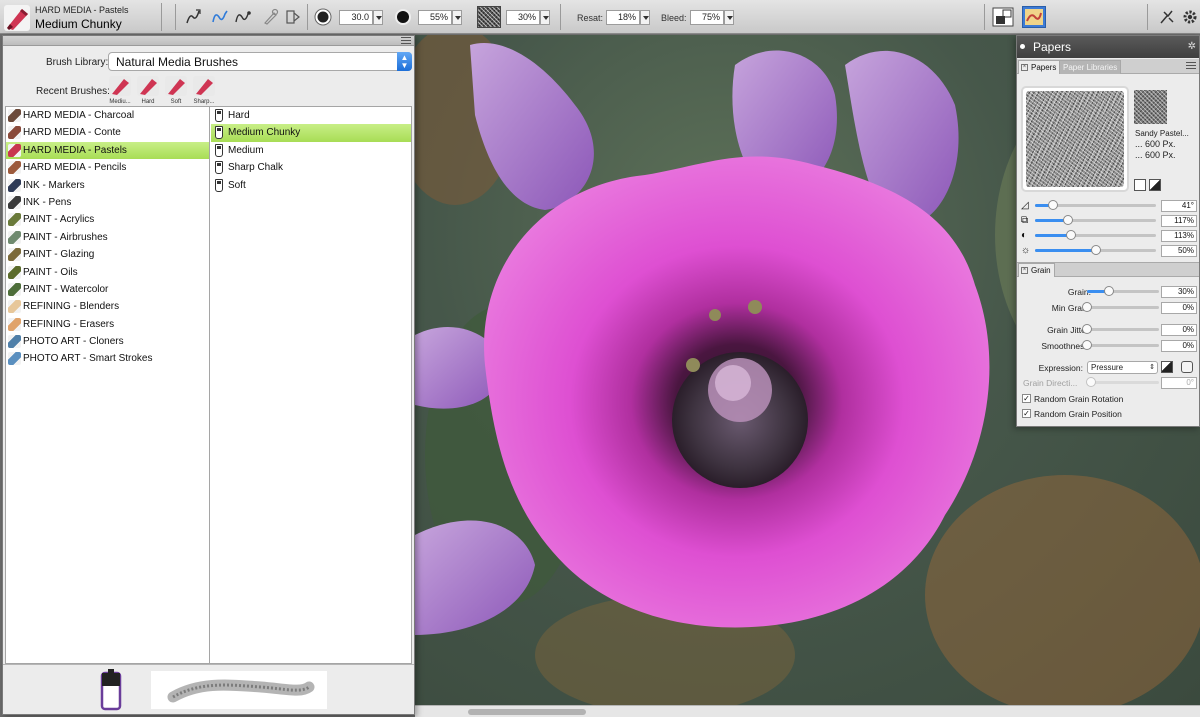 The width and height of the screenshot is (1200, 717). What do you see at coordinates (1155, 185) in the screenshot?
I see `paper-invert-icon` at bounding box center [1155, 185].